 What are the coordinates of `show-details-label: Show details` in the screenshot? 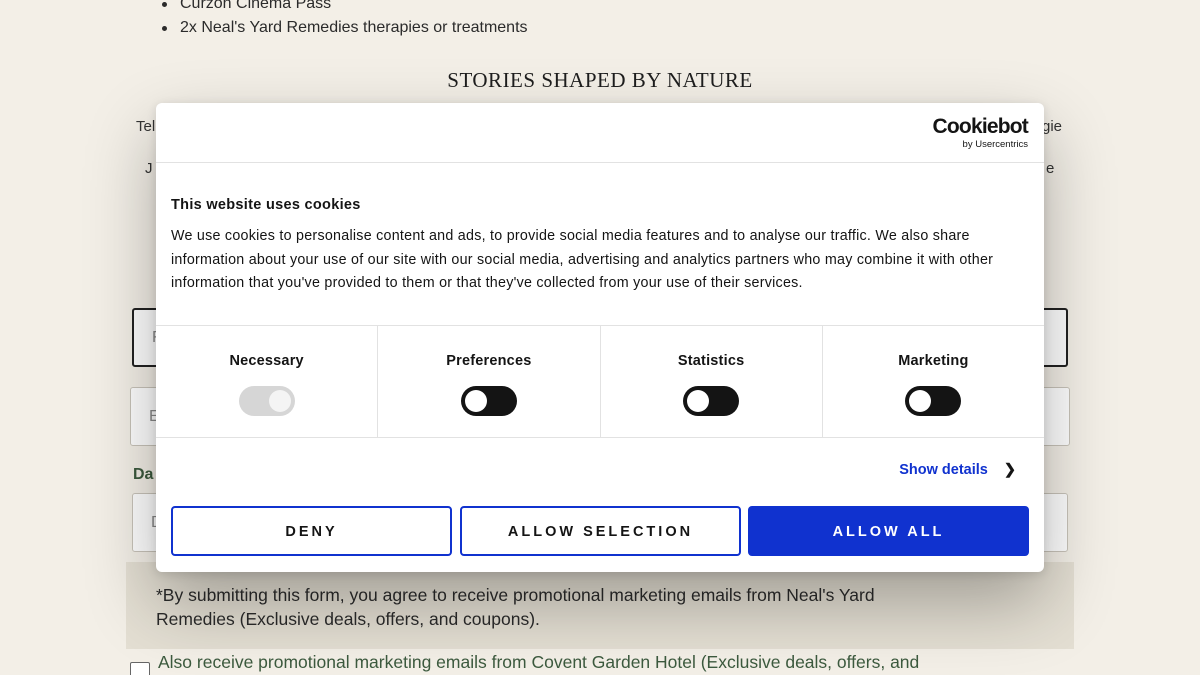 It's located at (943, 470).